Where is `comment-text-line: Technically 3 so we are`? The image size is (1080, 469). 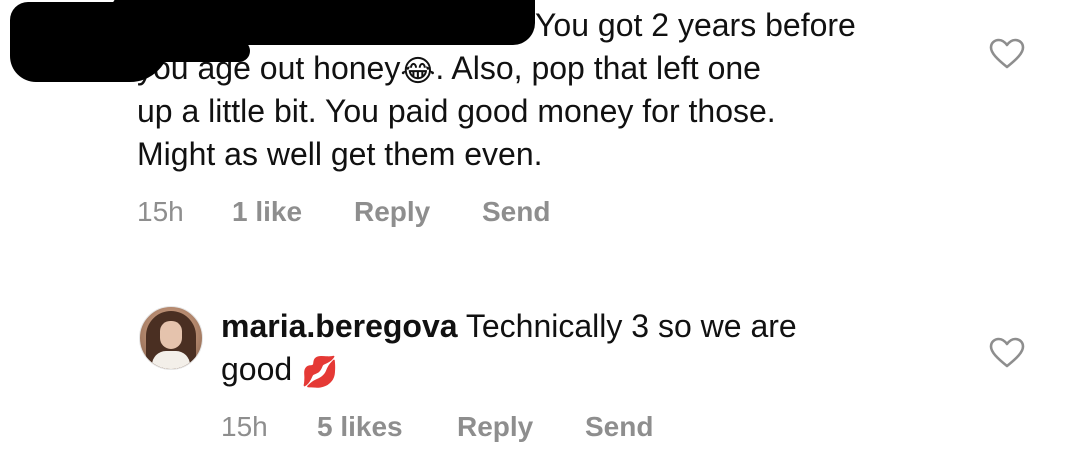 comment-text-line: Technically 3 so we are is located at coordinates (631, 326).